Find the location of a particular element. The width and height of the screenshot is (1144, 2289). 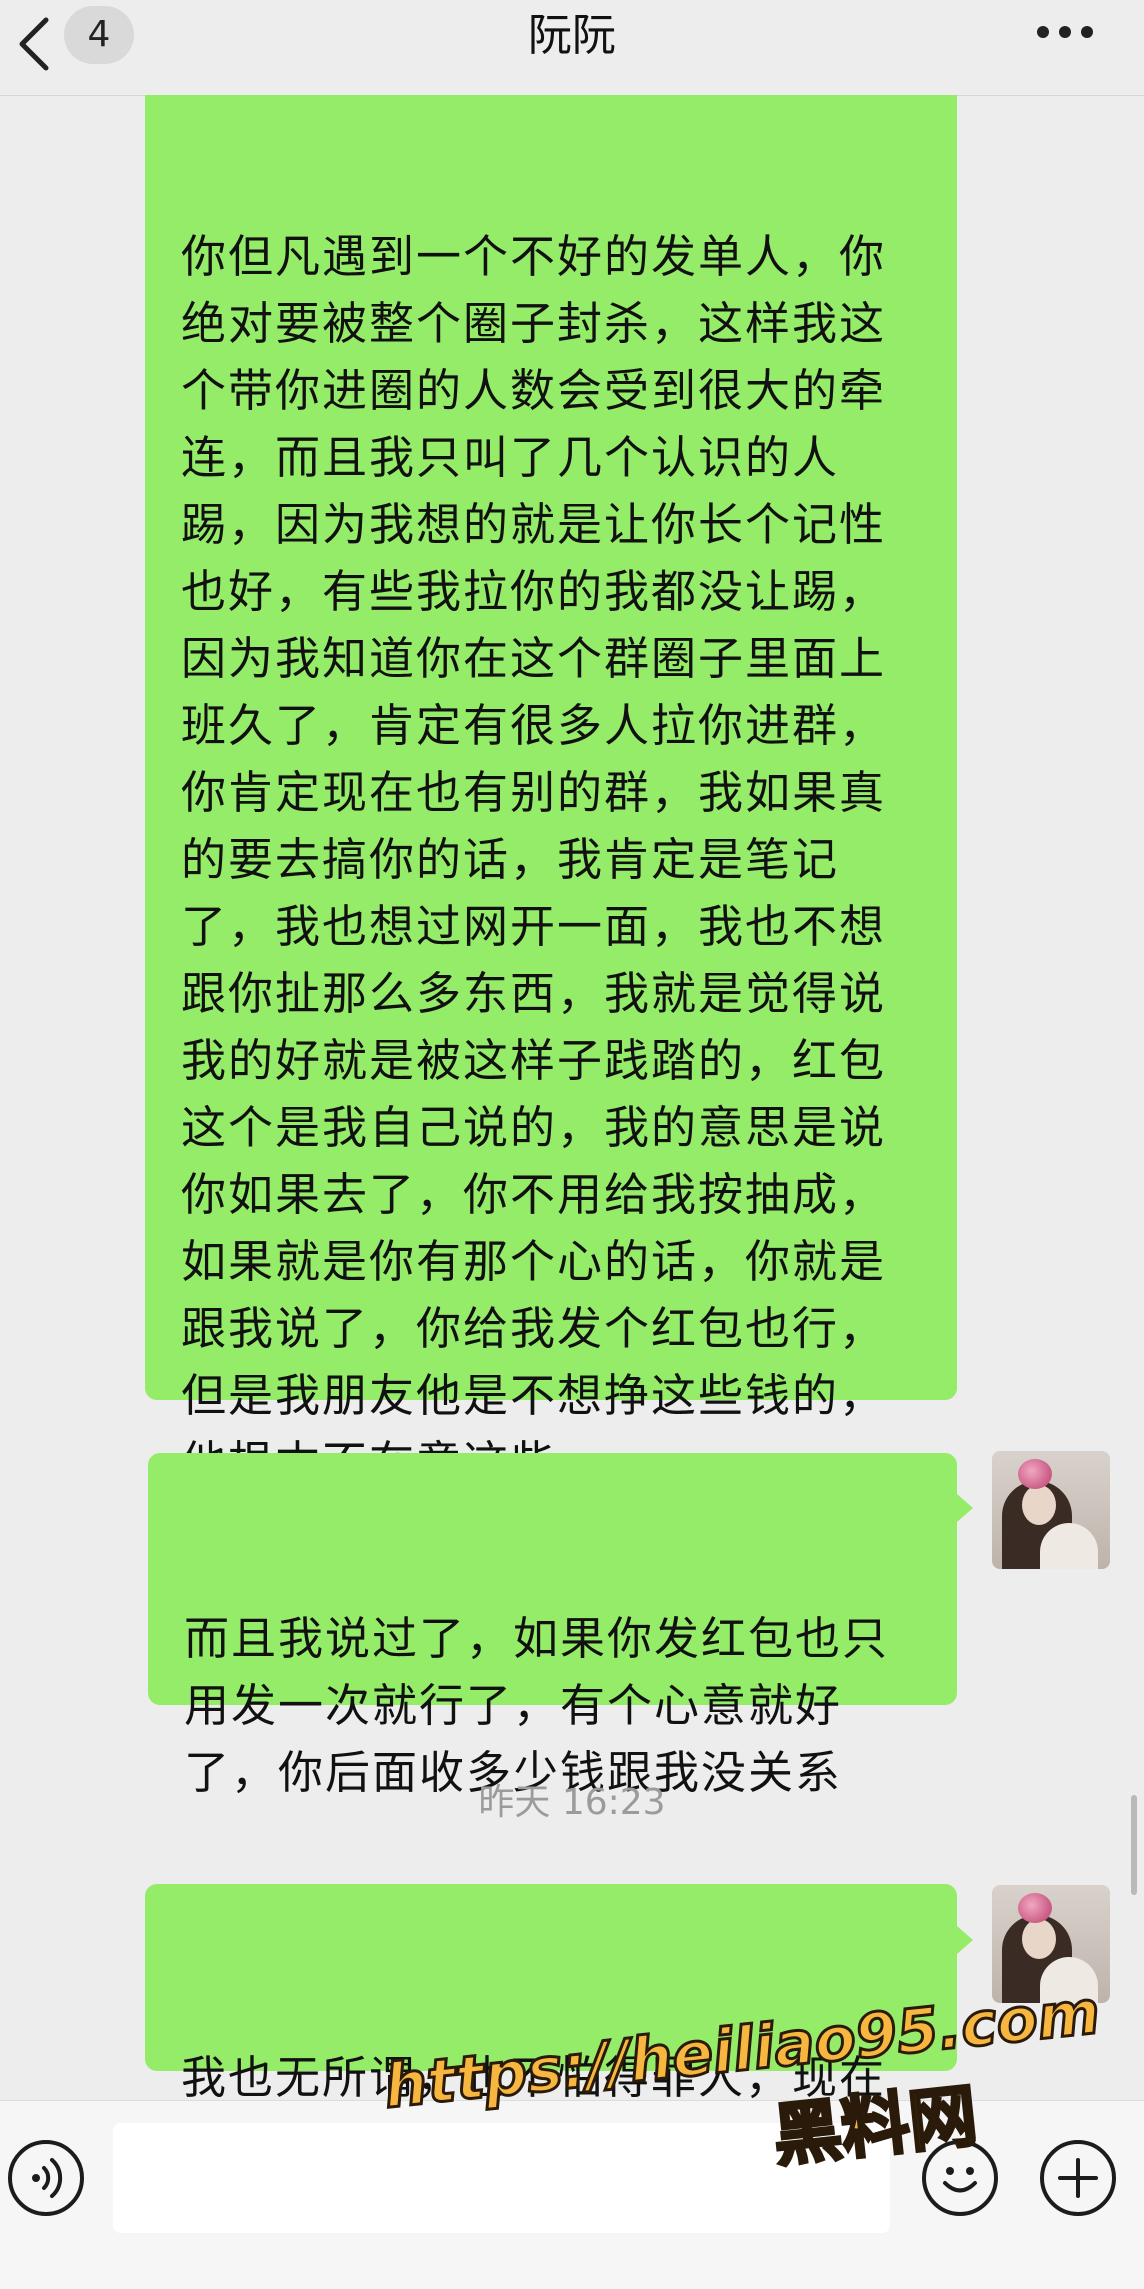

avatar is located at coordinates (1051, 1510).